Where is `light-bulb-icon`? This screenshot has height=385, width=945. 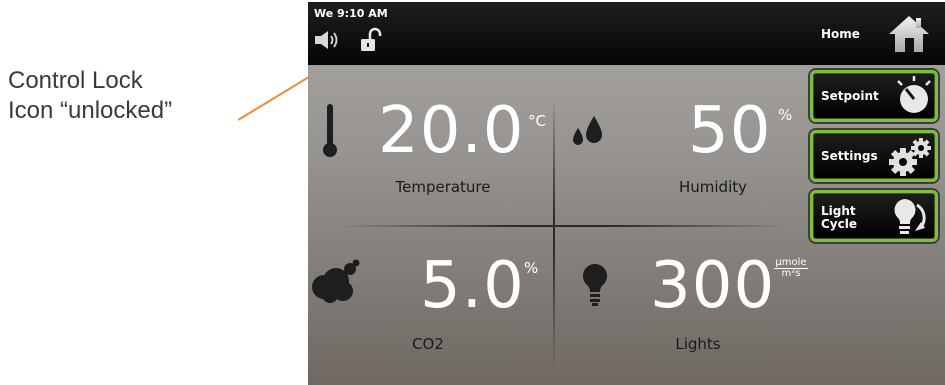
light-bulb-icon is located at coordinates (595, 284).